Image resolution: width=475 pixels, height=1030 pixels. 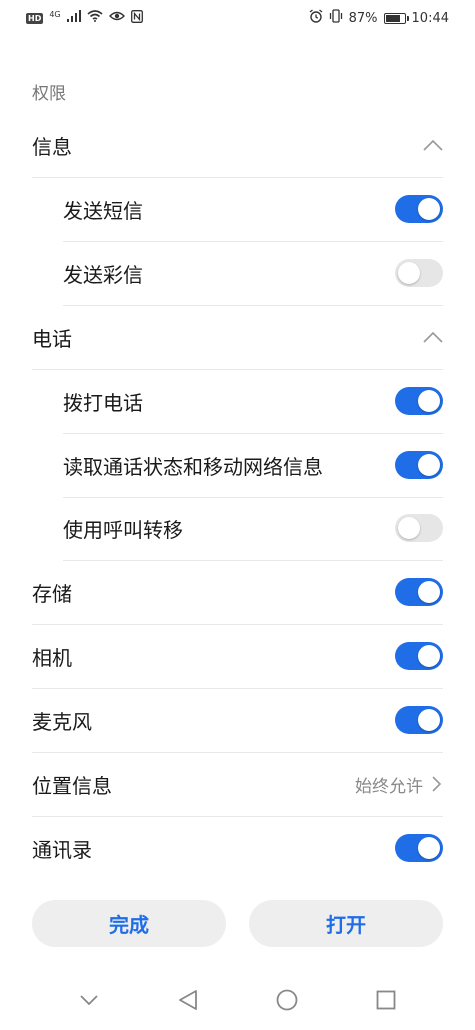 What do you see at coordinates (287, 1000) in the screenshot?
I see `home-icon` at bounding box center [287, 1000].